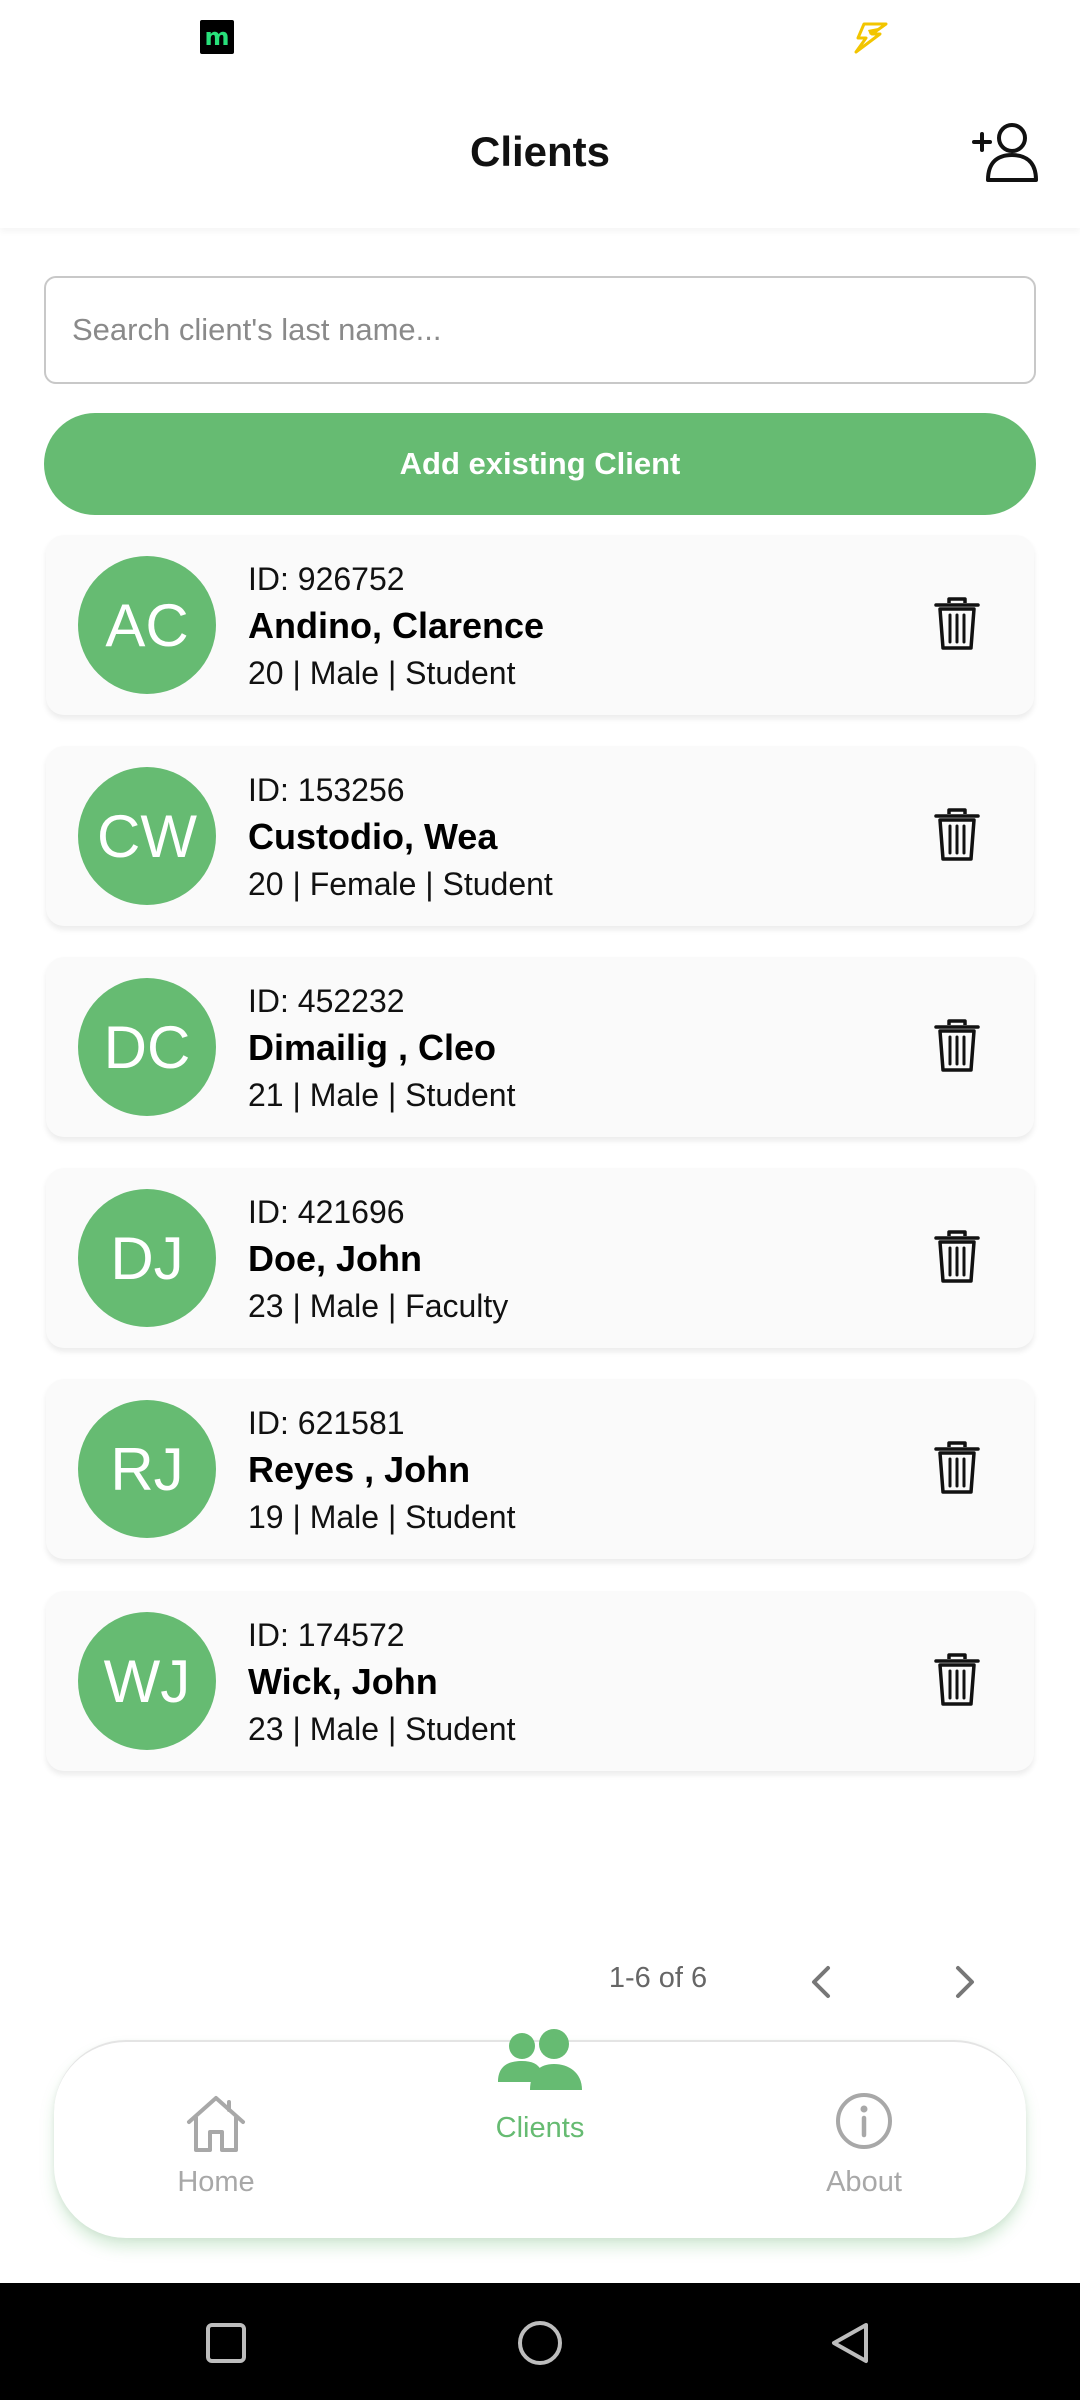 This screenshot has width=1080, height=2400. I want to click on avatar: DC, so click(147, 1047).